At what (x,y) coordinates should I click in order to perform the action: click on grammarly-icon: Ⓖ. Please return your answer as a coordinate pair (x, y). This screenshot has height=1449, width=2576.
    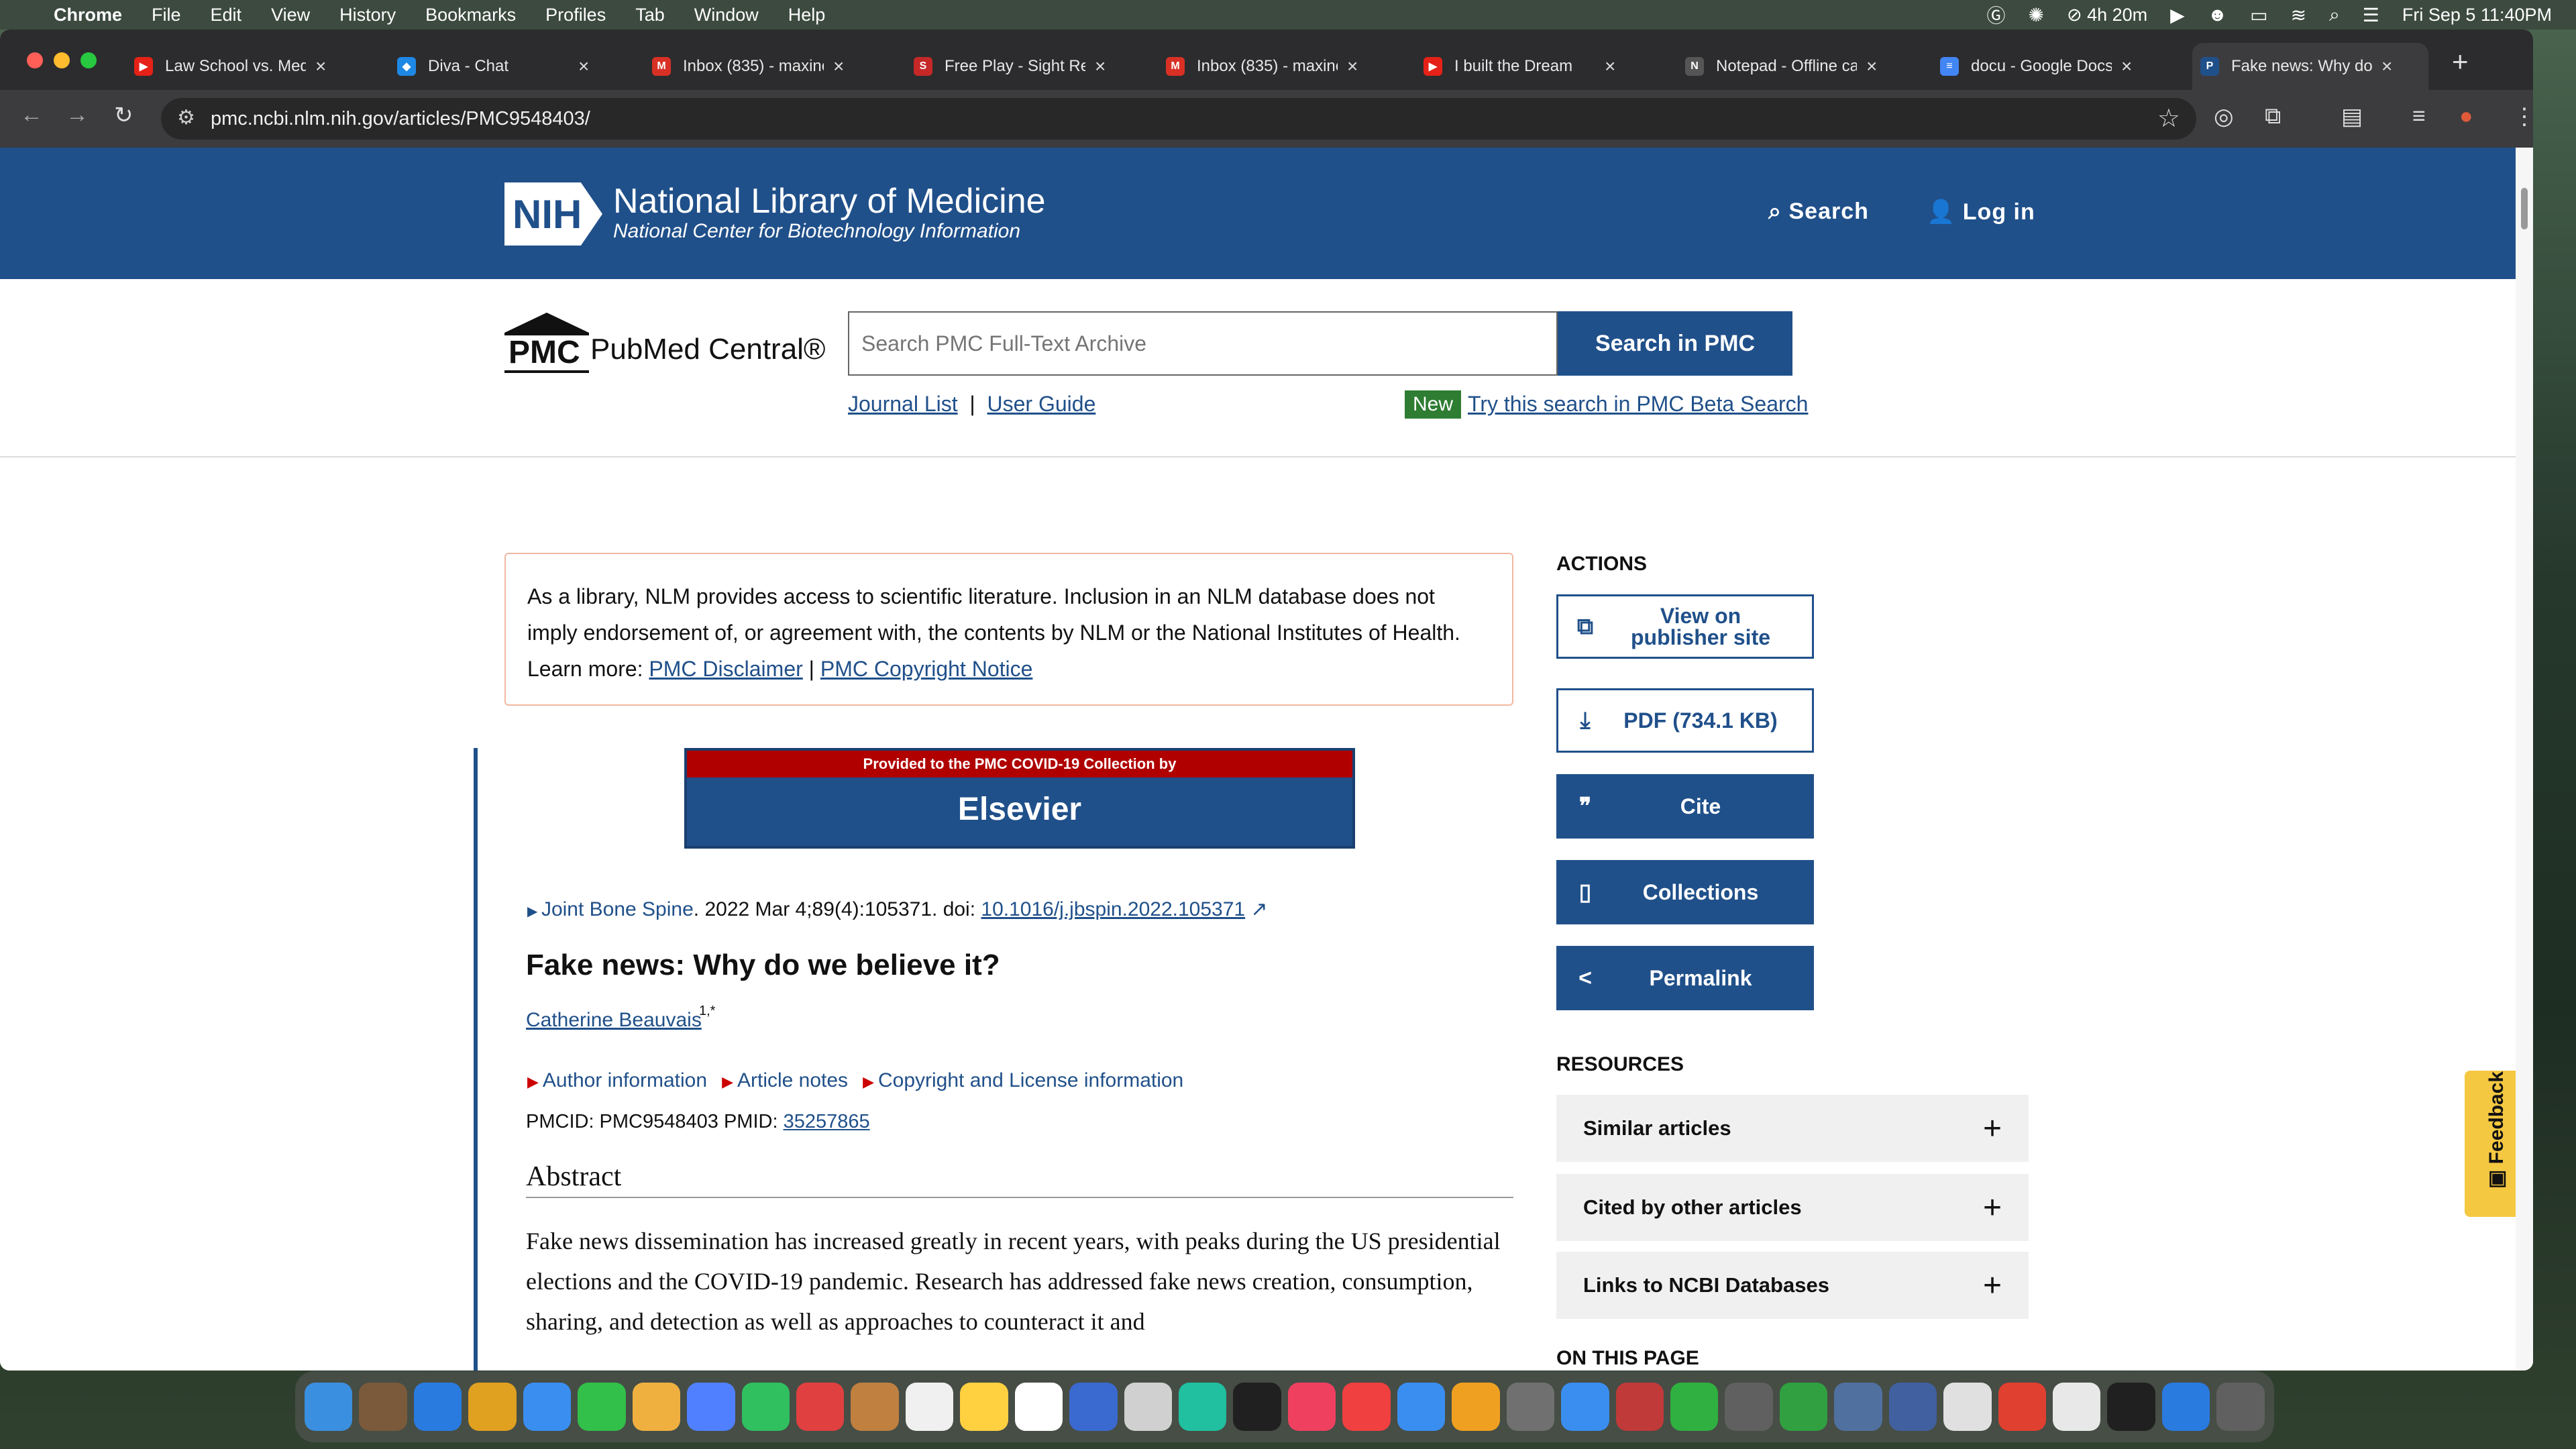
    Looking at the image, I should click on (1995, 14).